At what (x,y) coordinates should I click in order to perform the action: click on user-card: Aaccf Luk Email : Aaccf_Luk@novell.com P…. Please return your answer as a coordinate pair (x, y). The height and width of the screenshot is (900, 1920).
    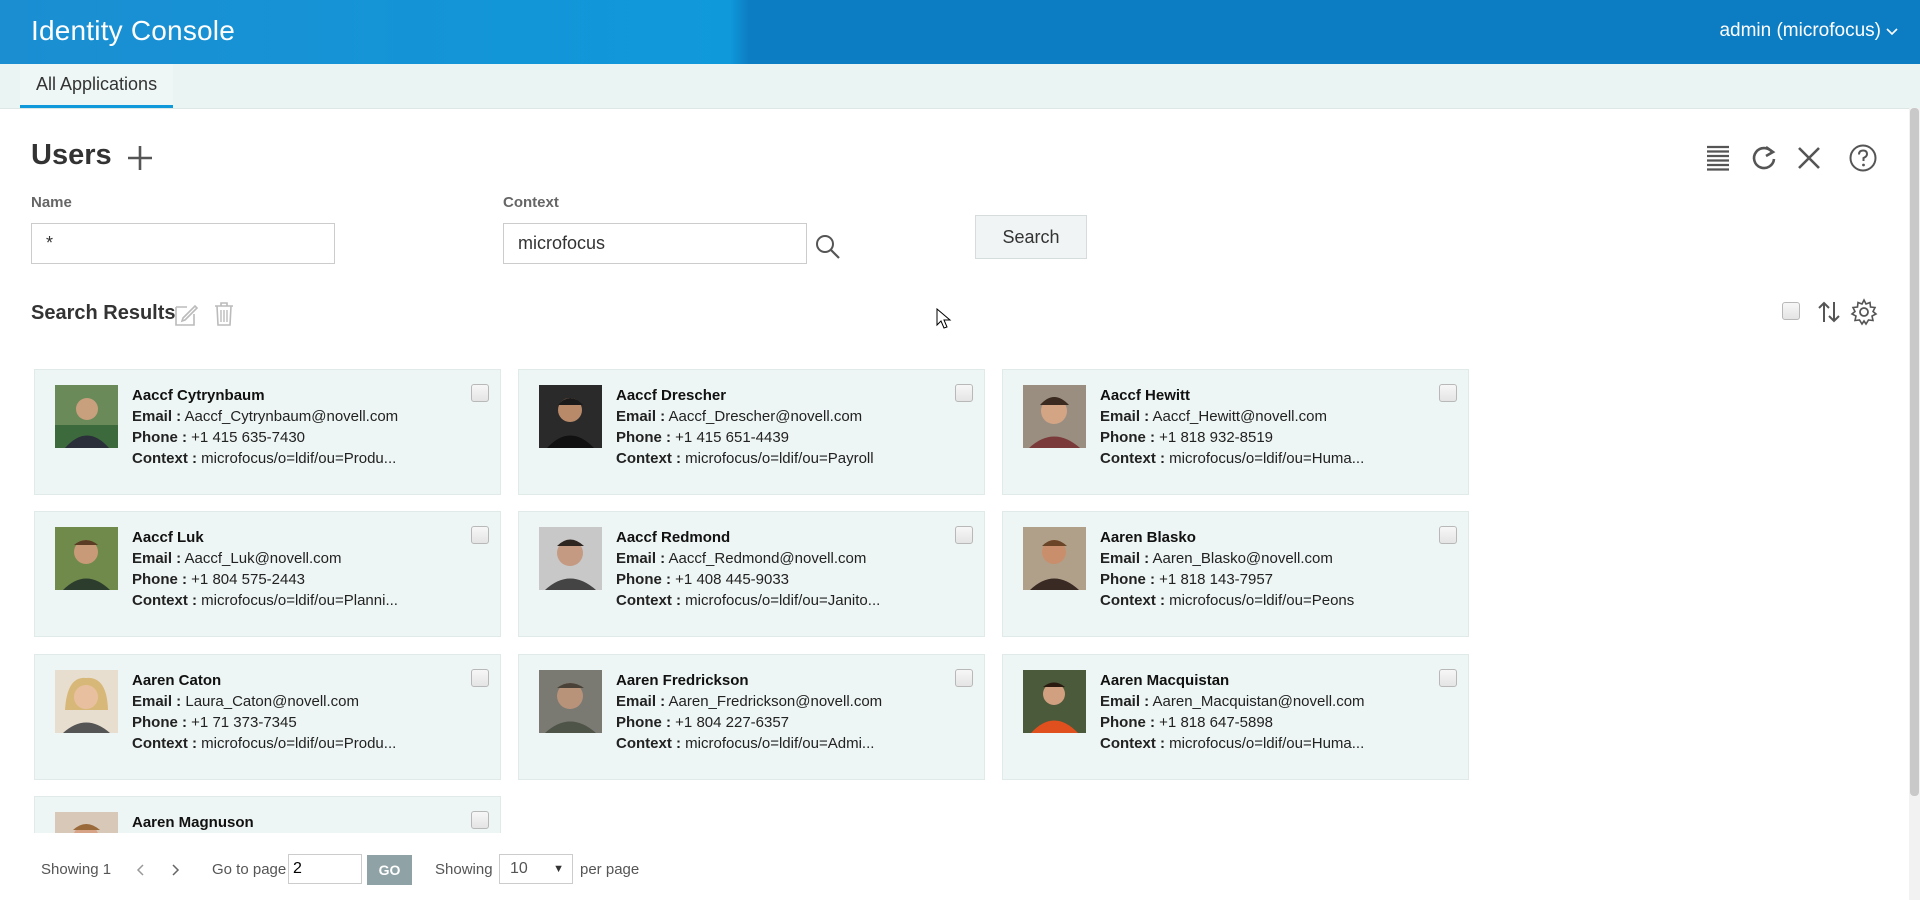
    Looking at the image, I should click on (267, 574).